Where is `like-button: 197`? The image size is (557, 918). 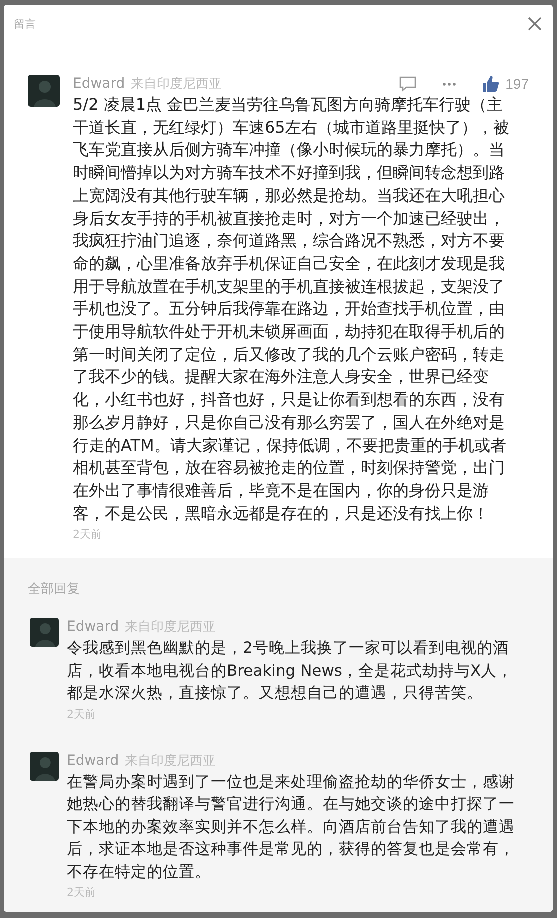
like-button: 197 is located at coordinates (505, 84).